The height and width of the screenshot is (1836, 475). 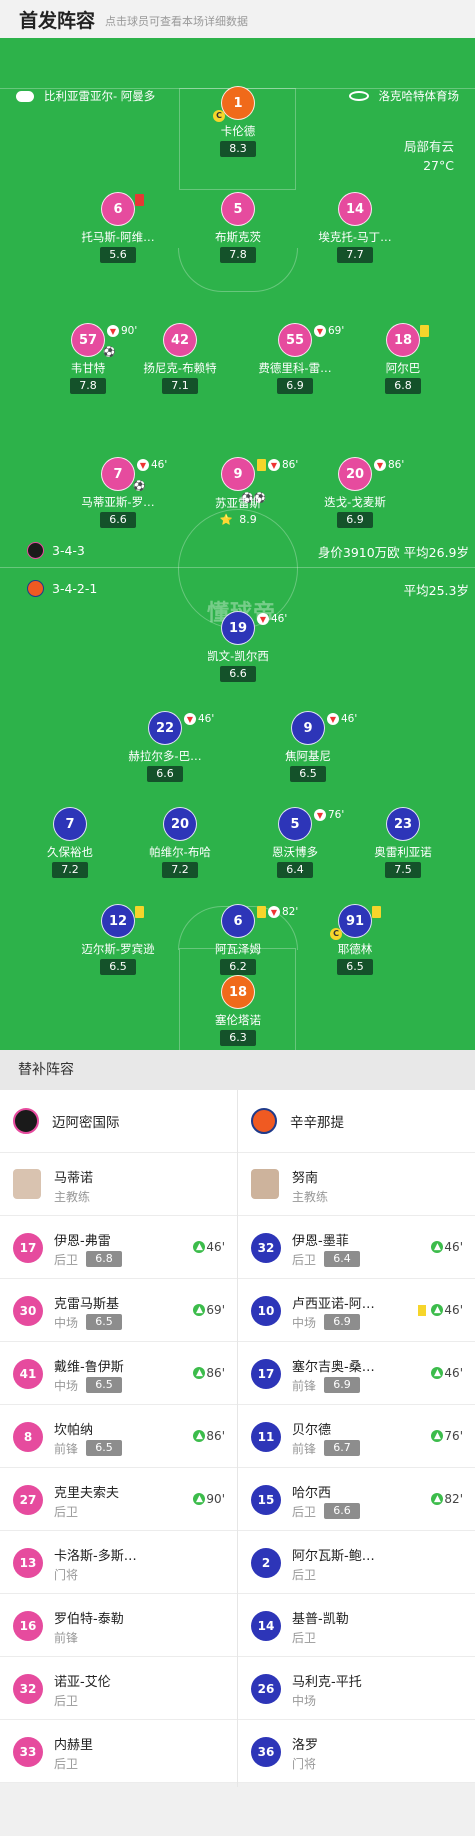 I want to click on player-rating: 5.6, so click(x=118, y=255).